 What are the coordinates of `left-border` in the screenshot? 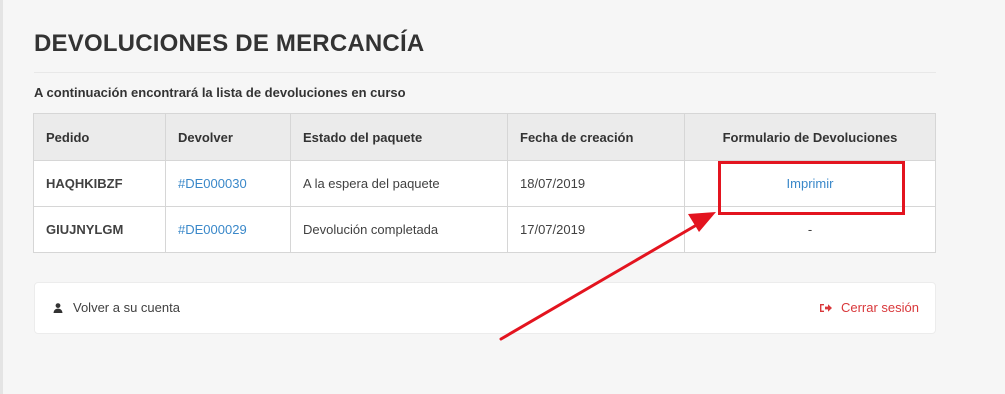 It's located at (1, 197).